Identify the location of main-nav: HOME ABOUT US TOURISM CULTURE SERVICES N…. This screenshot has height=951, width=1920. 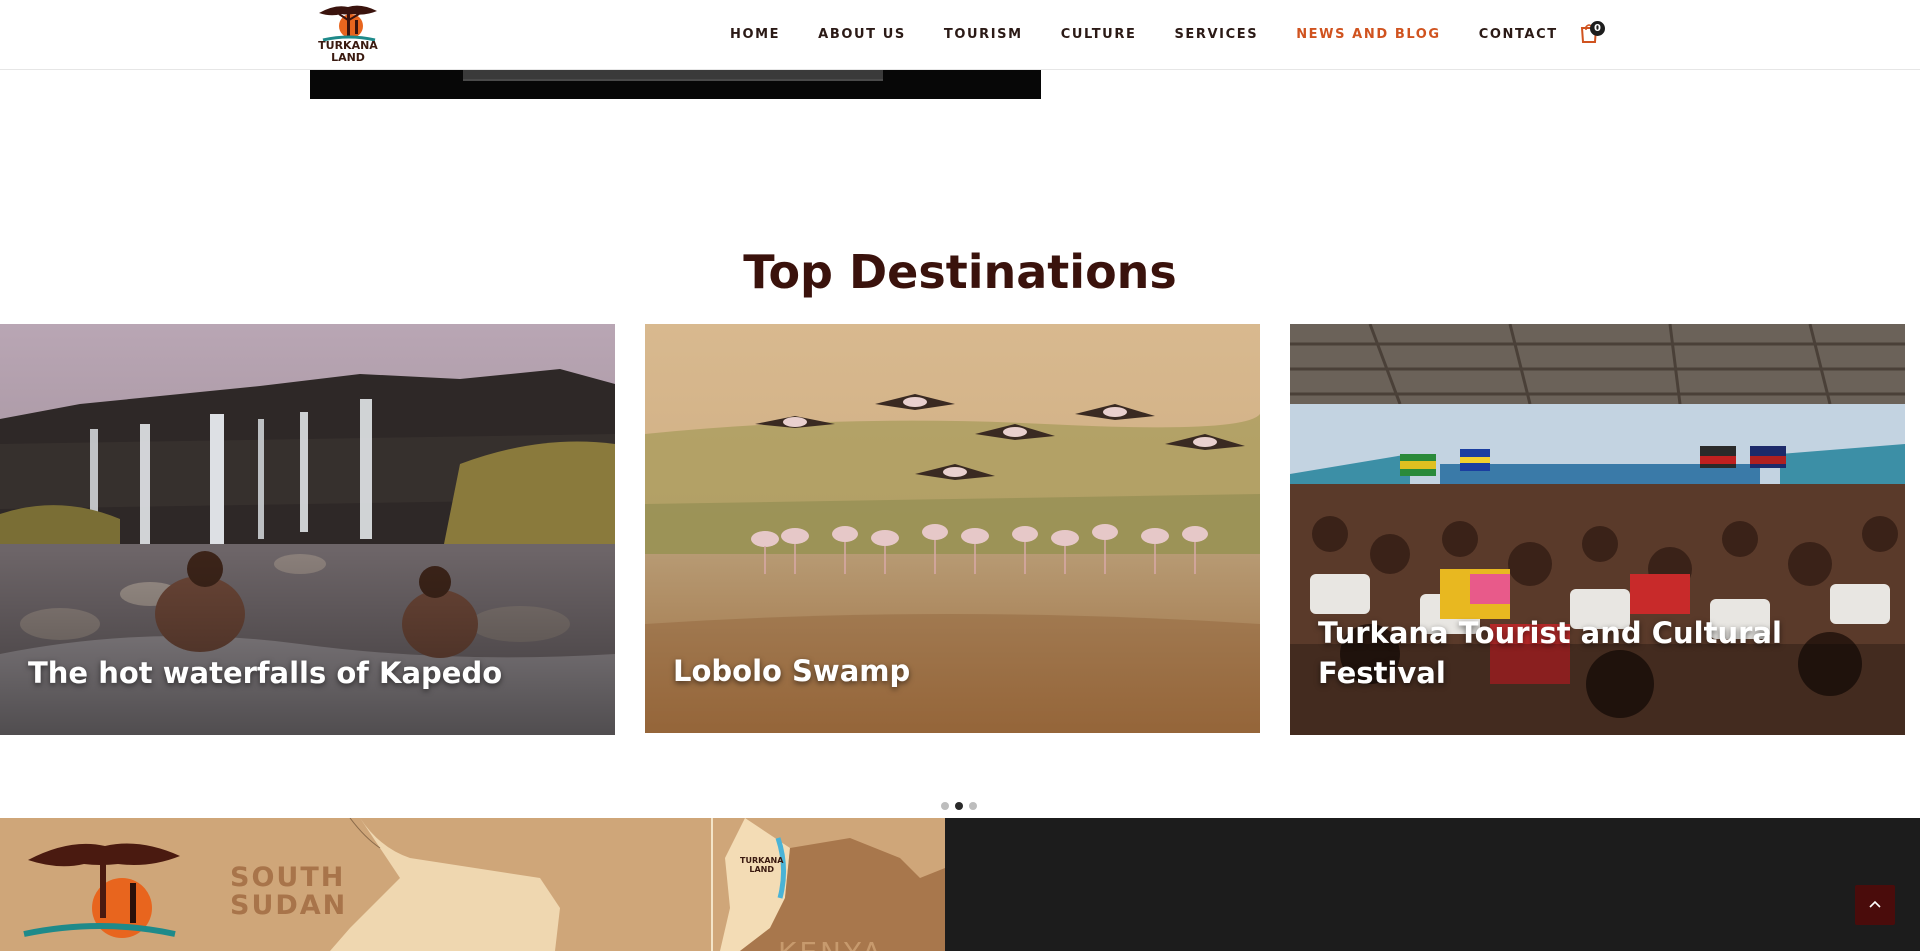
(1163, 34).